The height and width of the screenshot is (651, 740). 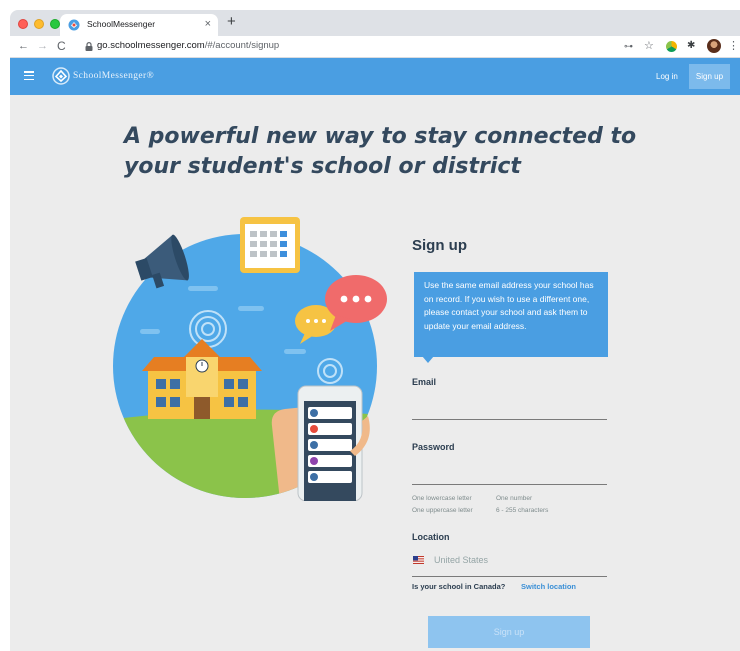 I want to click on forward-icon: →, so click(x=42, y=46).